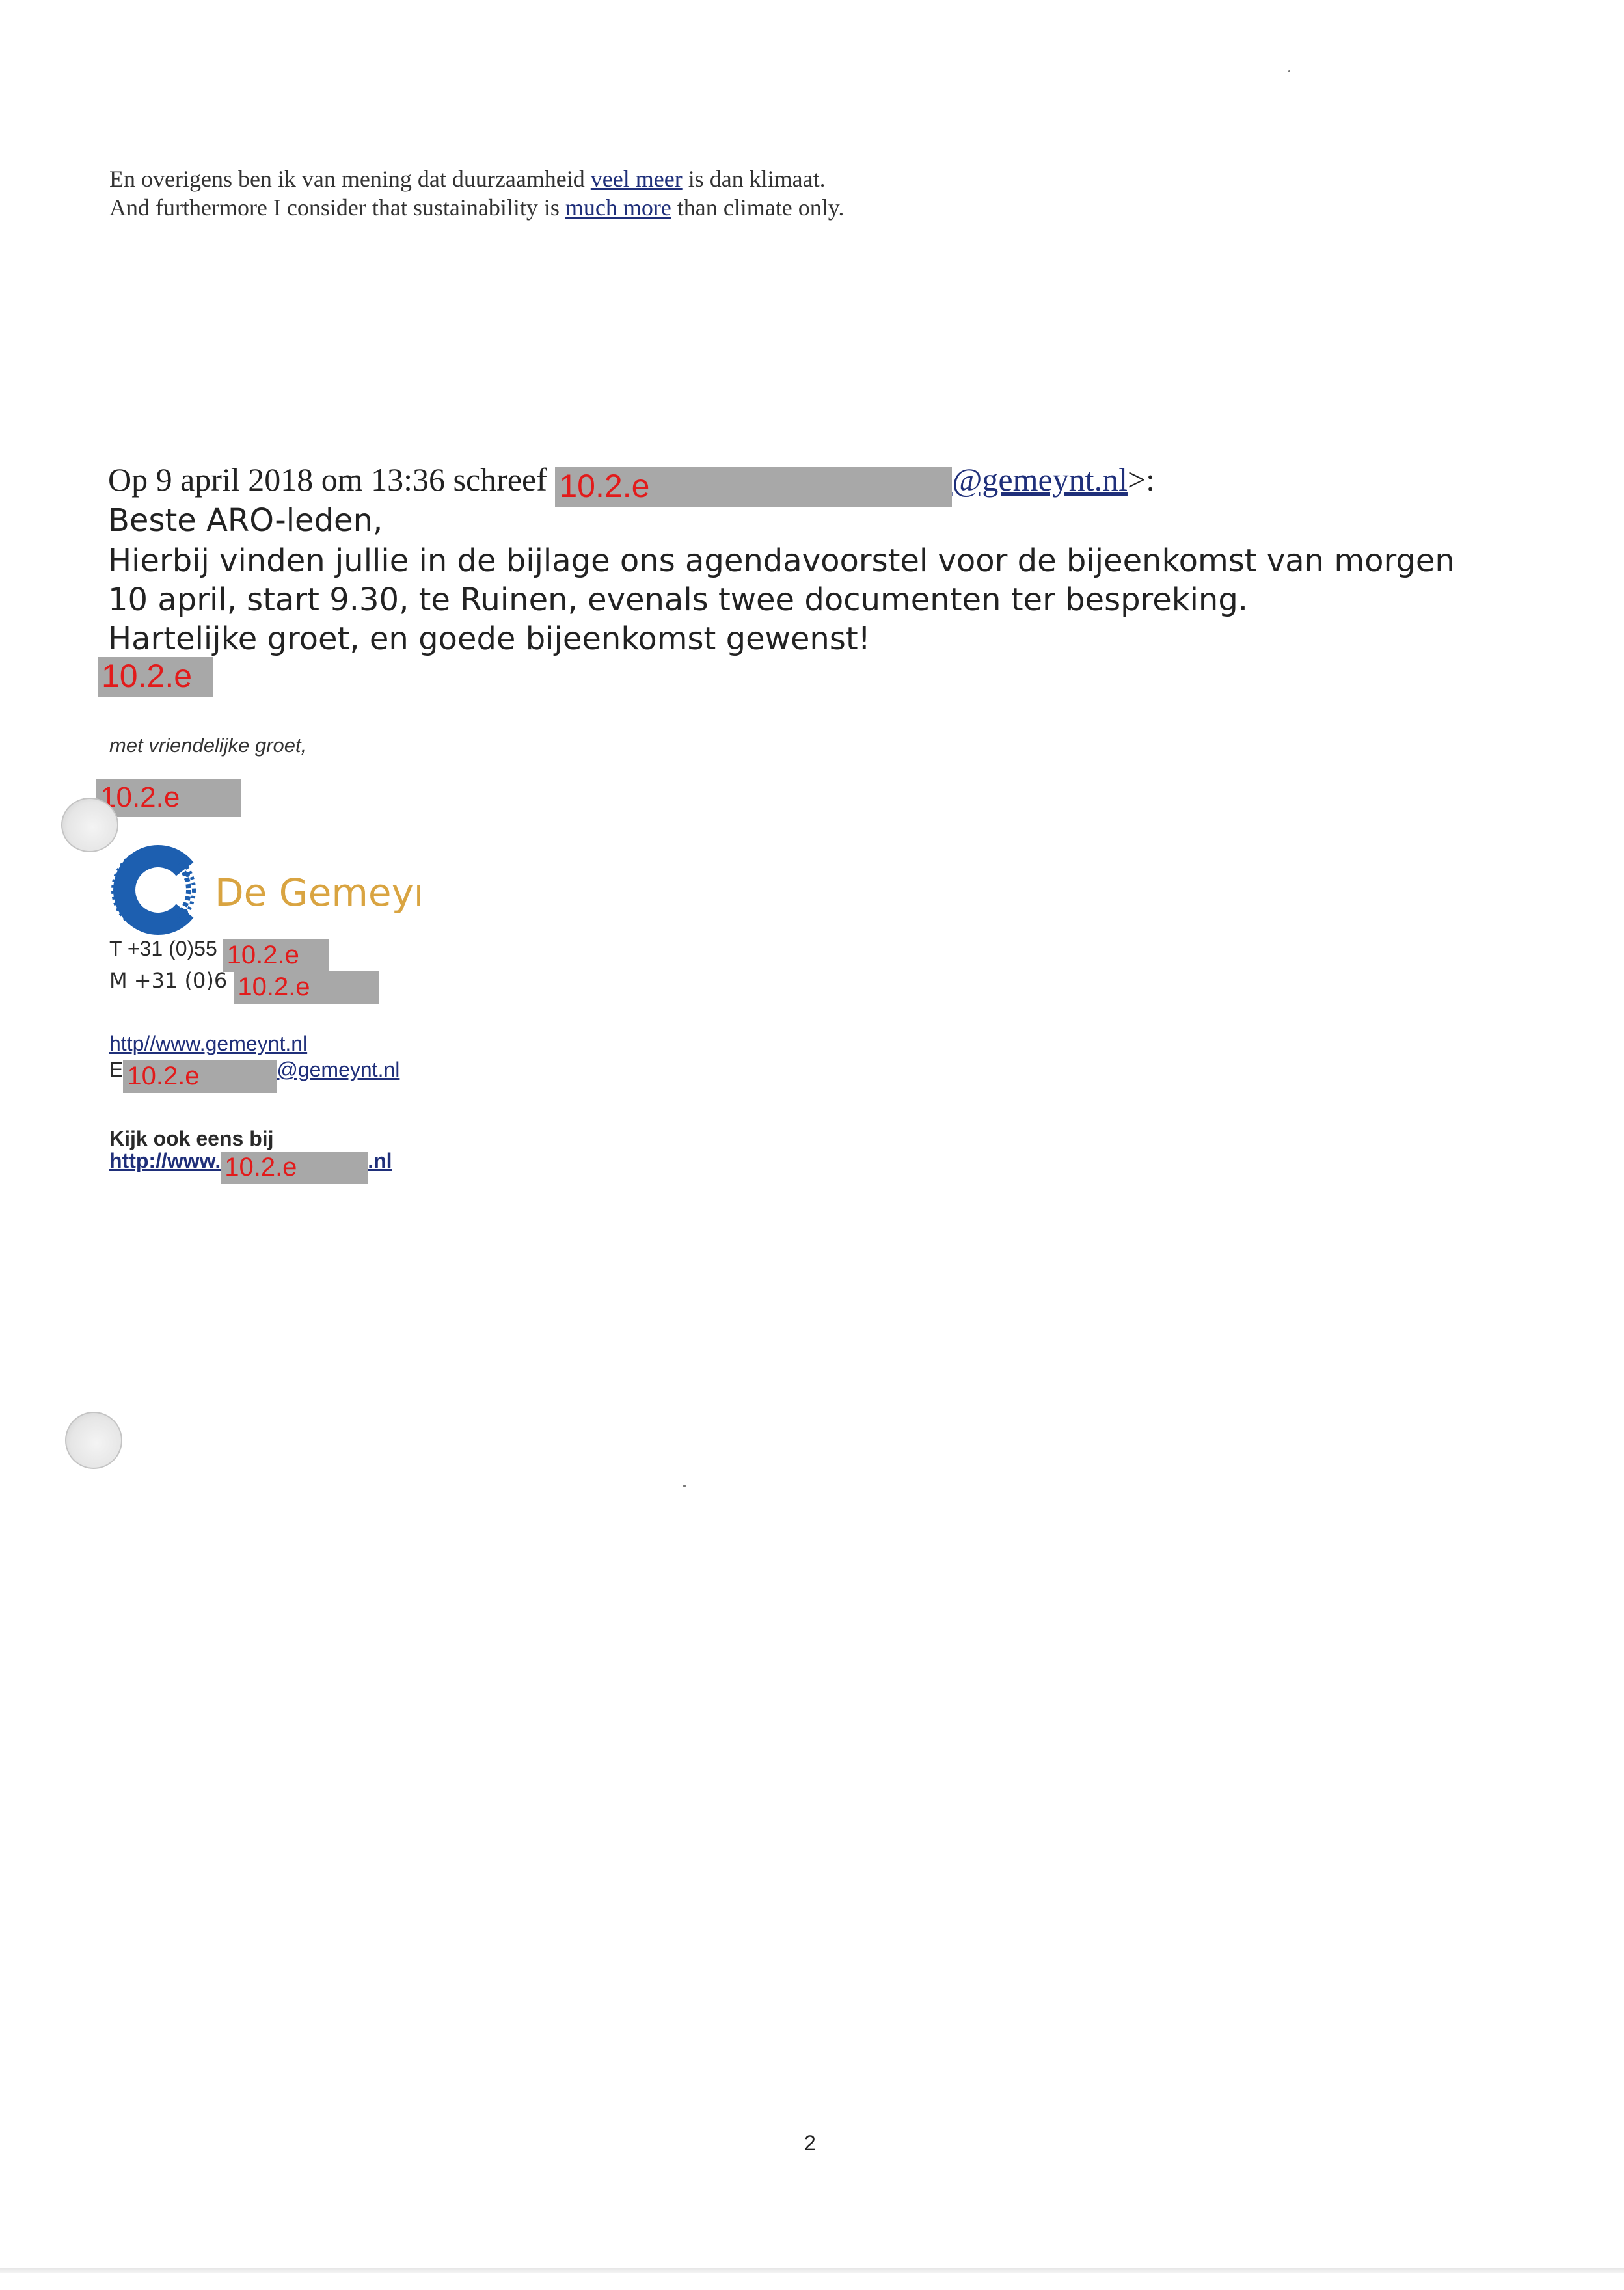 The image size is (1624, 2290). Describe the element at coordinates (200, 1076) in the screenshot. I see `redaction-email: 10.2.e` at that location.